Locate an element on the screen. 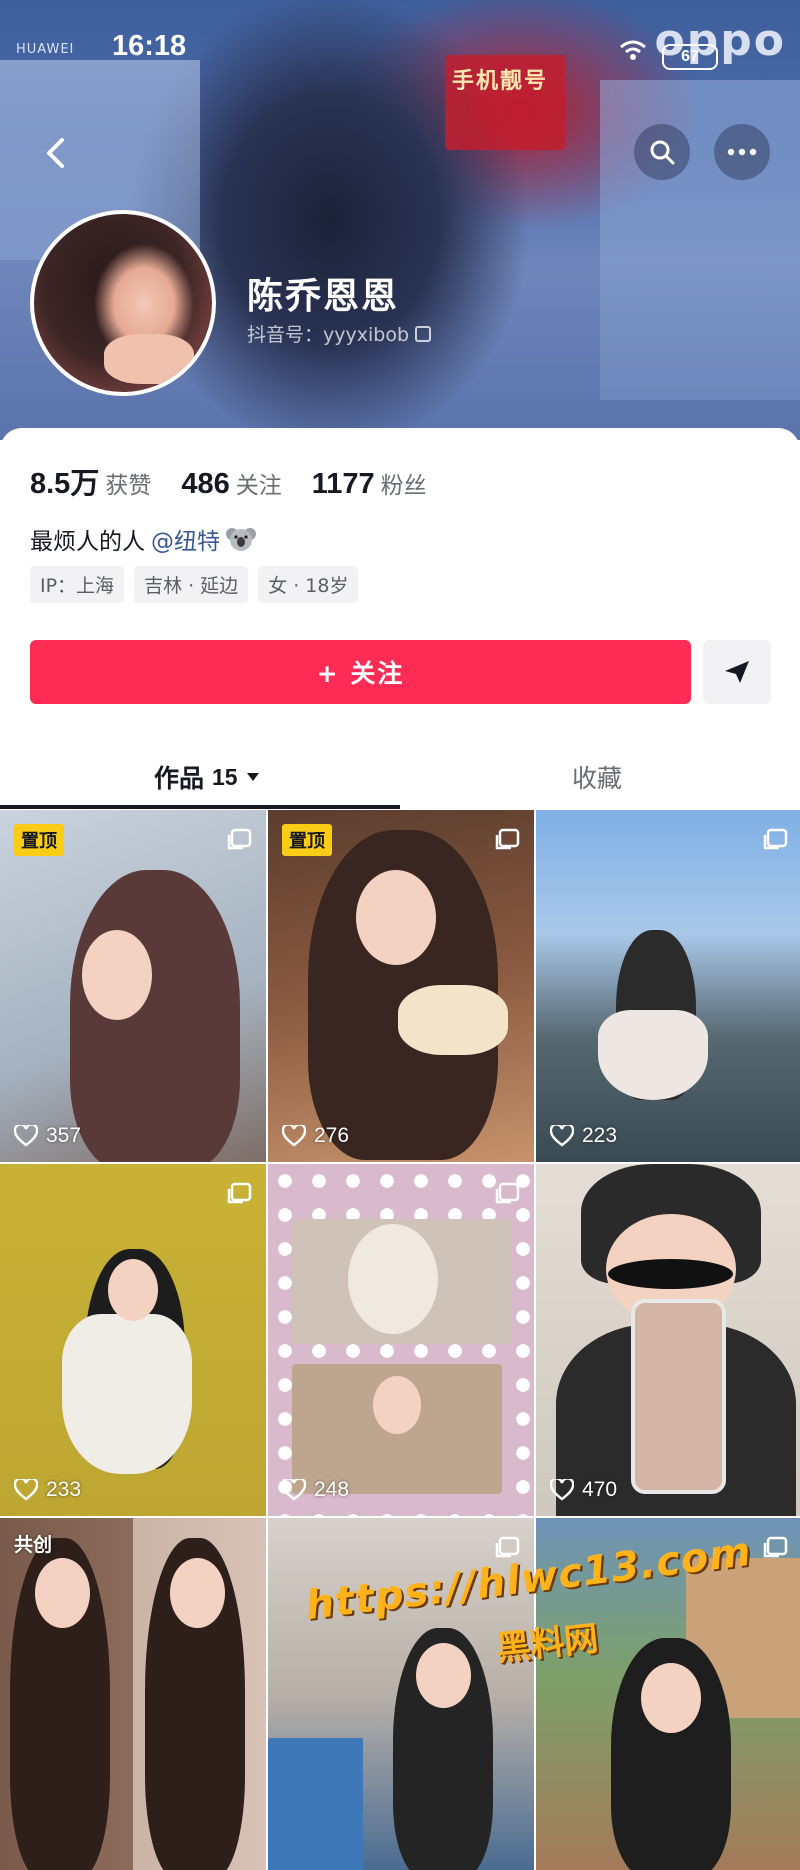 This screenshot has height=1870, width=800. post-tile: 置顶 276 is located at coordinates (401, 986).